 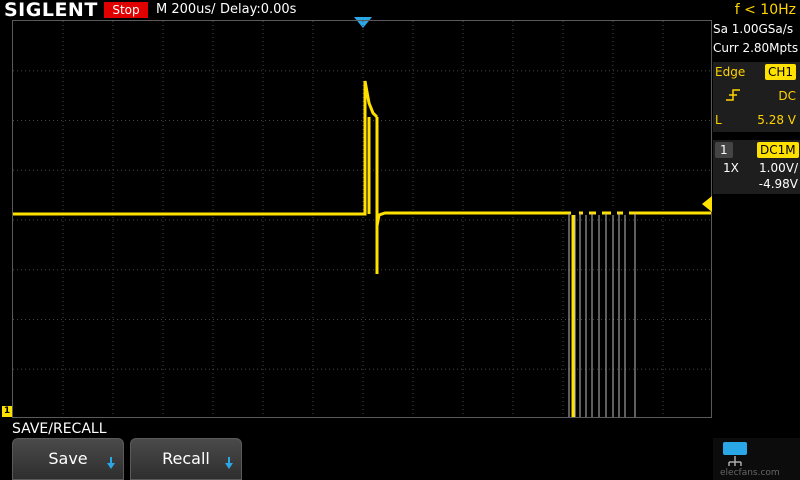 What do you see at coordinates (59, 429) in the screenshot?
I see `menu-title: SAVE/RECALL` at bounding box center [59, 429].